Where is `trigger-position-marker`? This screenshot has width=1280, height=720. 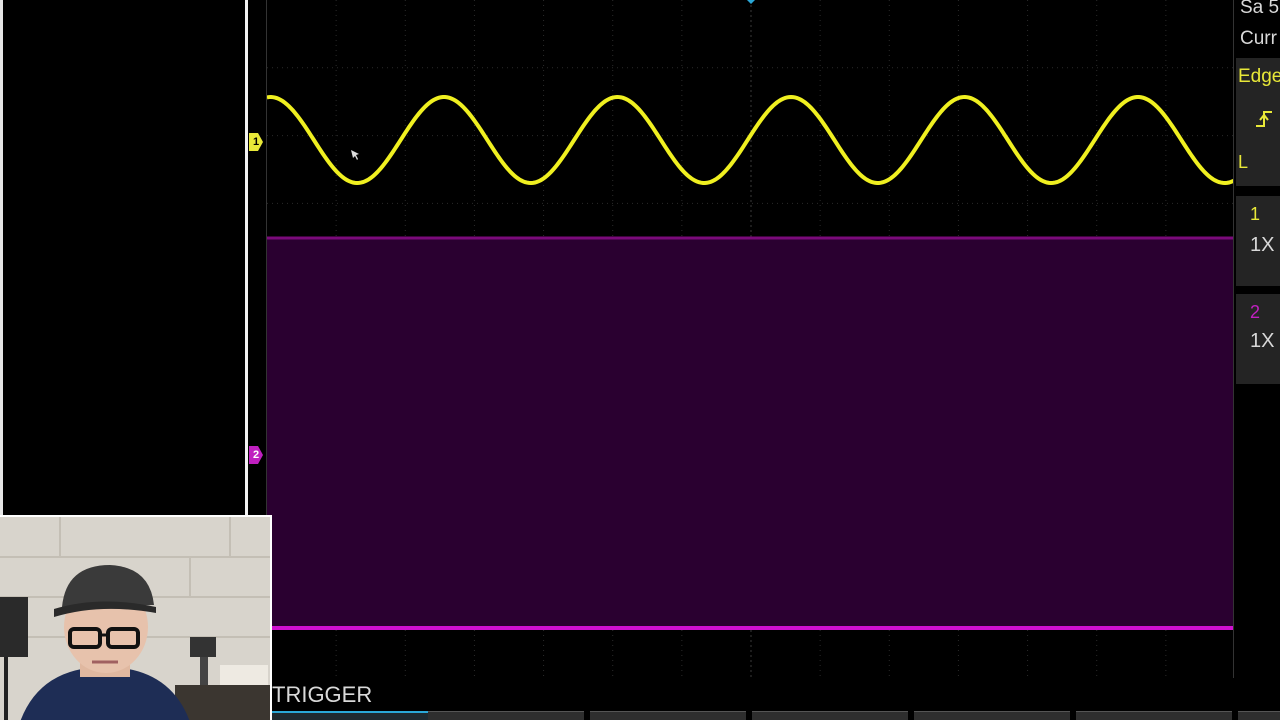 trigger-position-marker is located at coordinates (751, 2).